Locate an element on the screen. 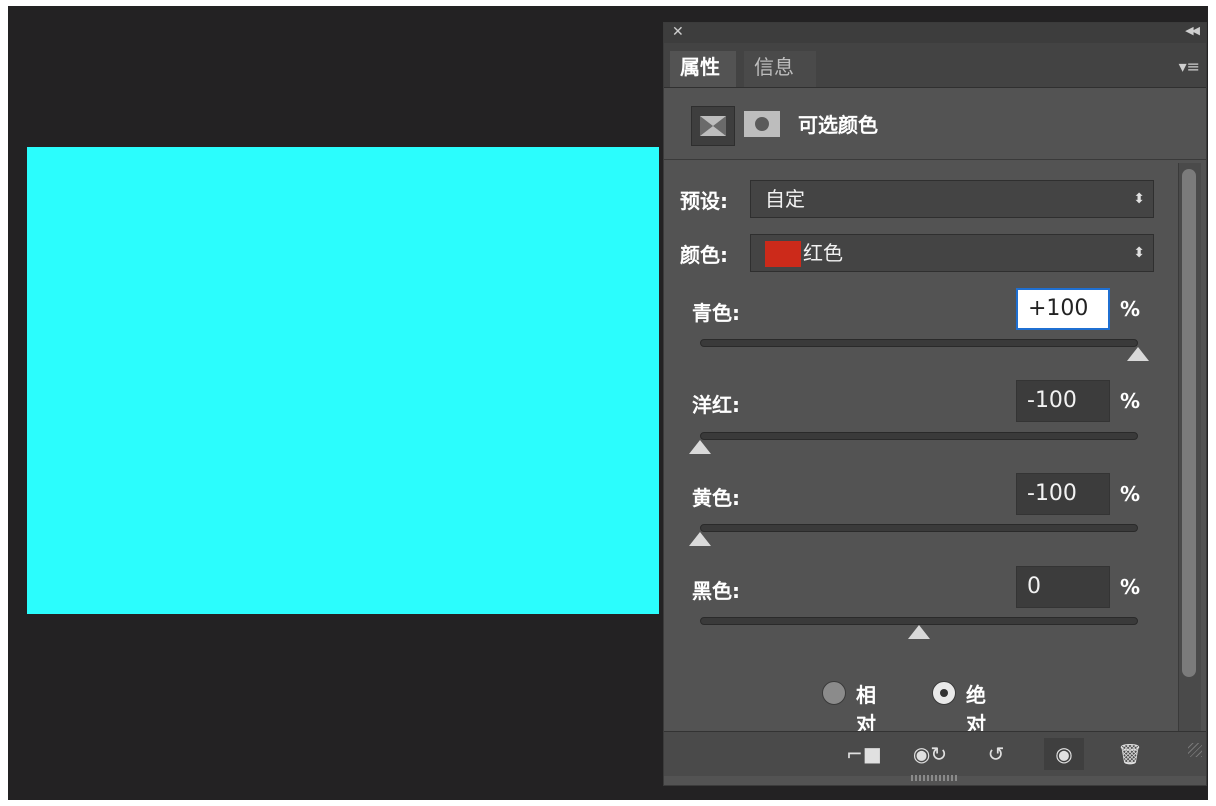 Image resolution: width=1216 pixels, height=806 pixels. yellow-percent: % is located at coordinates (1130, 494).